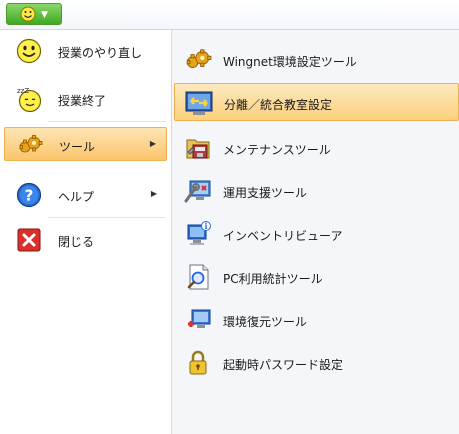 The height and width of the screenshot is (434, 459). What do you see at coordinates (198, 277) in the screenshot?
I see `stats-search-icon` at bounding box center [198, 277].